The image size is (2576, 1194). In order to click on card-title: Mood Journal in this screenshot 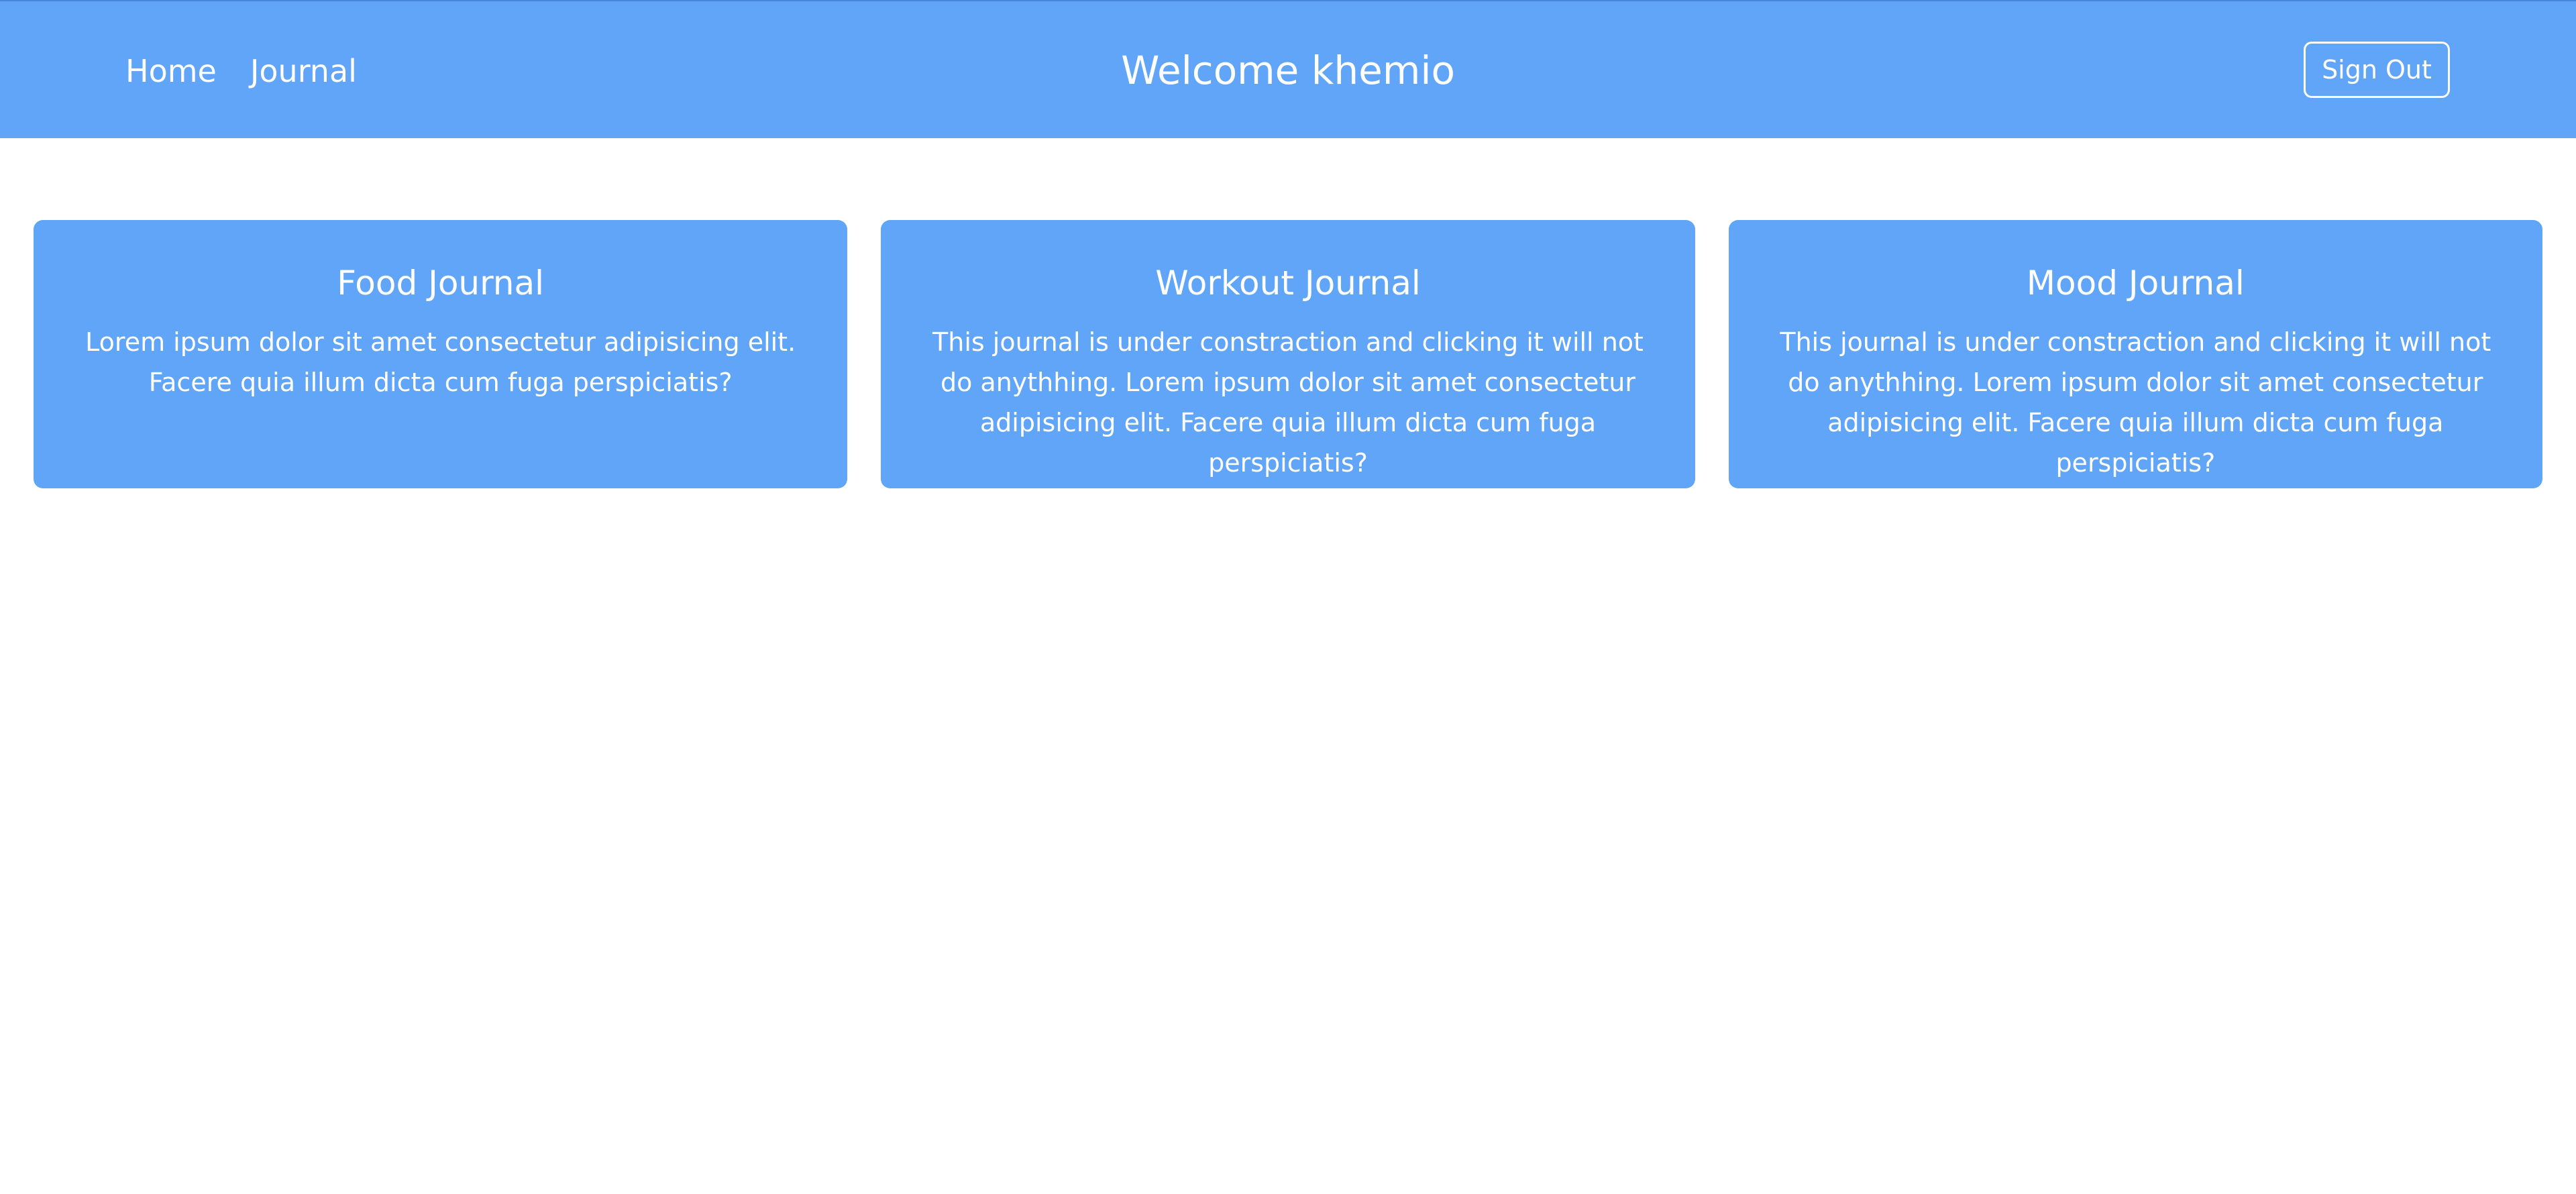, I will do `click(2135, 283)`.